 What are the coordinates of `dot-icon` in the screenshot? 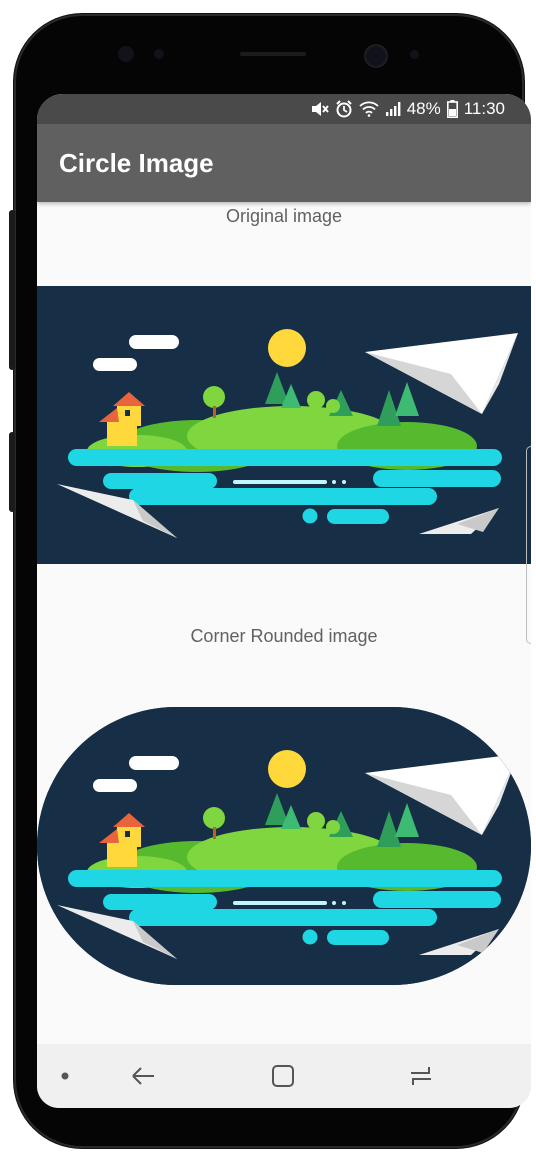 It's located at (65, 1076).